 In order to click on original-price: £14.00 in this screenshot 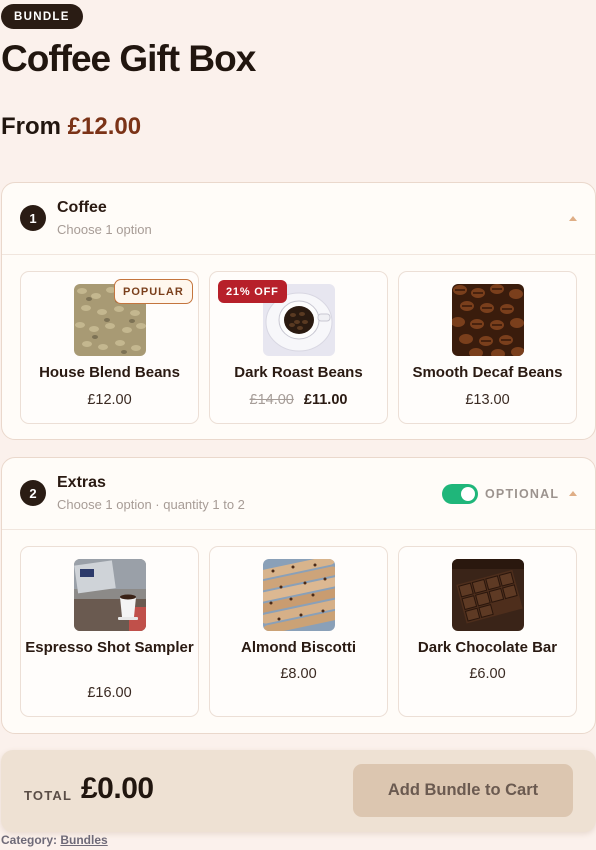, I will do `click(271, 400)`.